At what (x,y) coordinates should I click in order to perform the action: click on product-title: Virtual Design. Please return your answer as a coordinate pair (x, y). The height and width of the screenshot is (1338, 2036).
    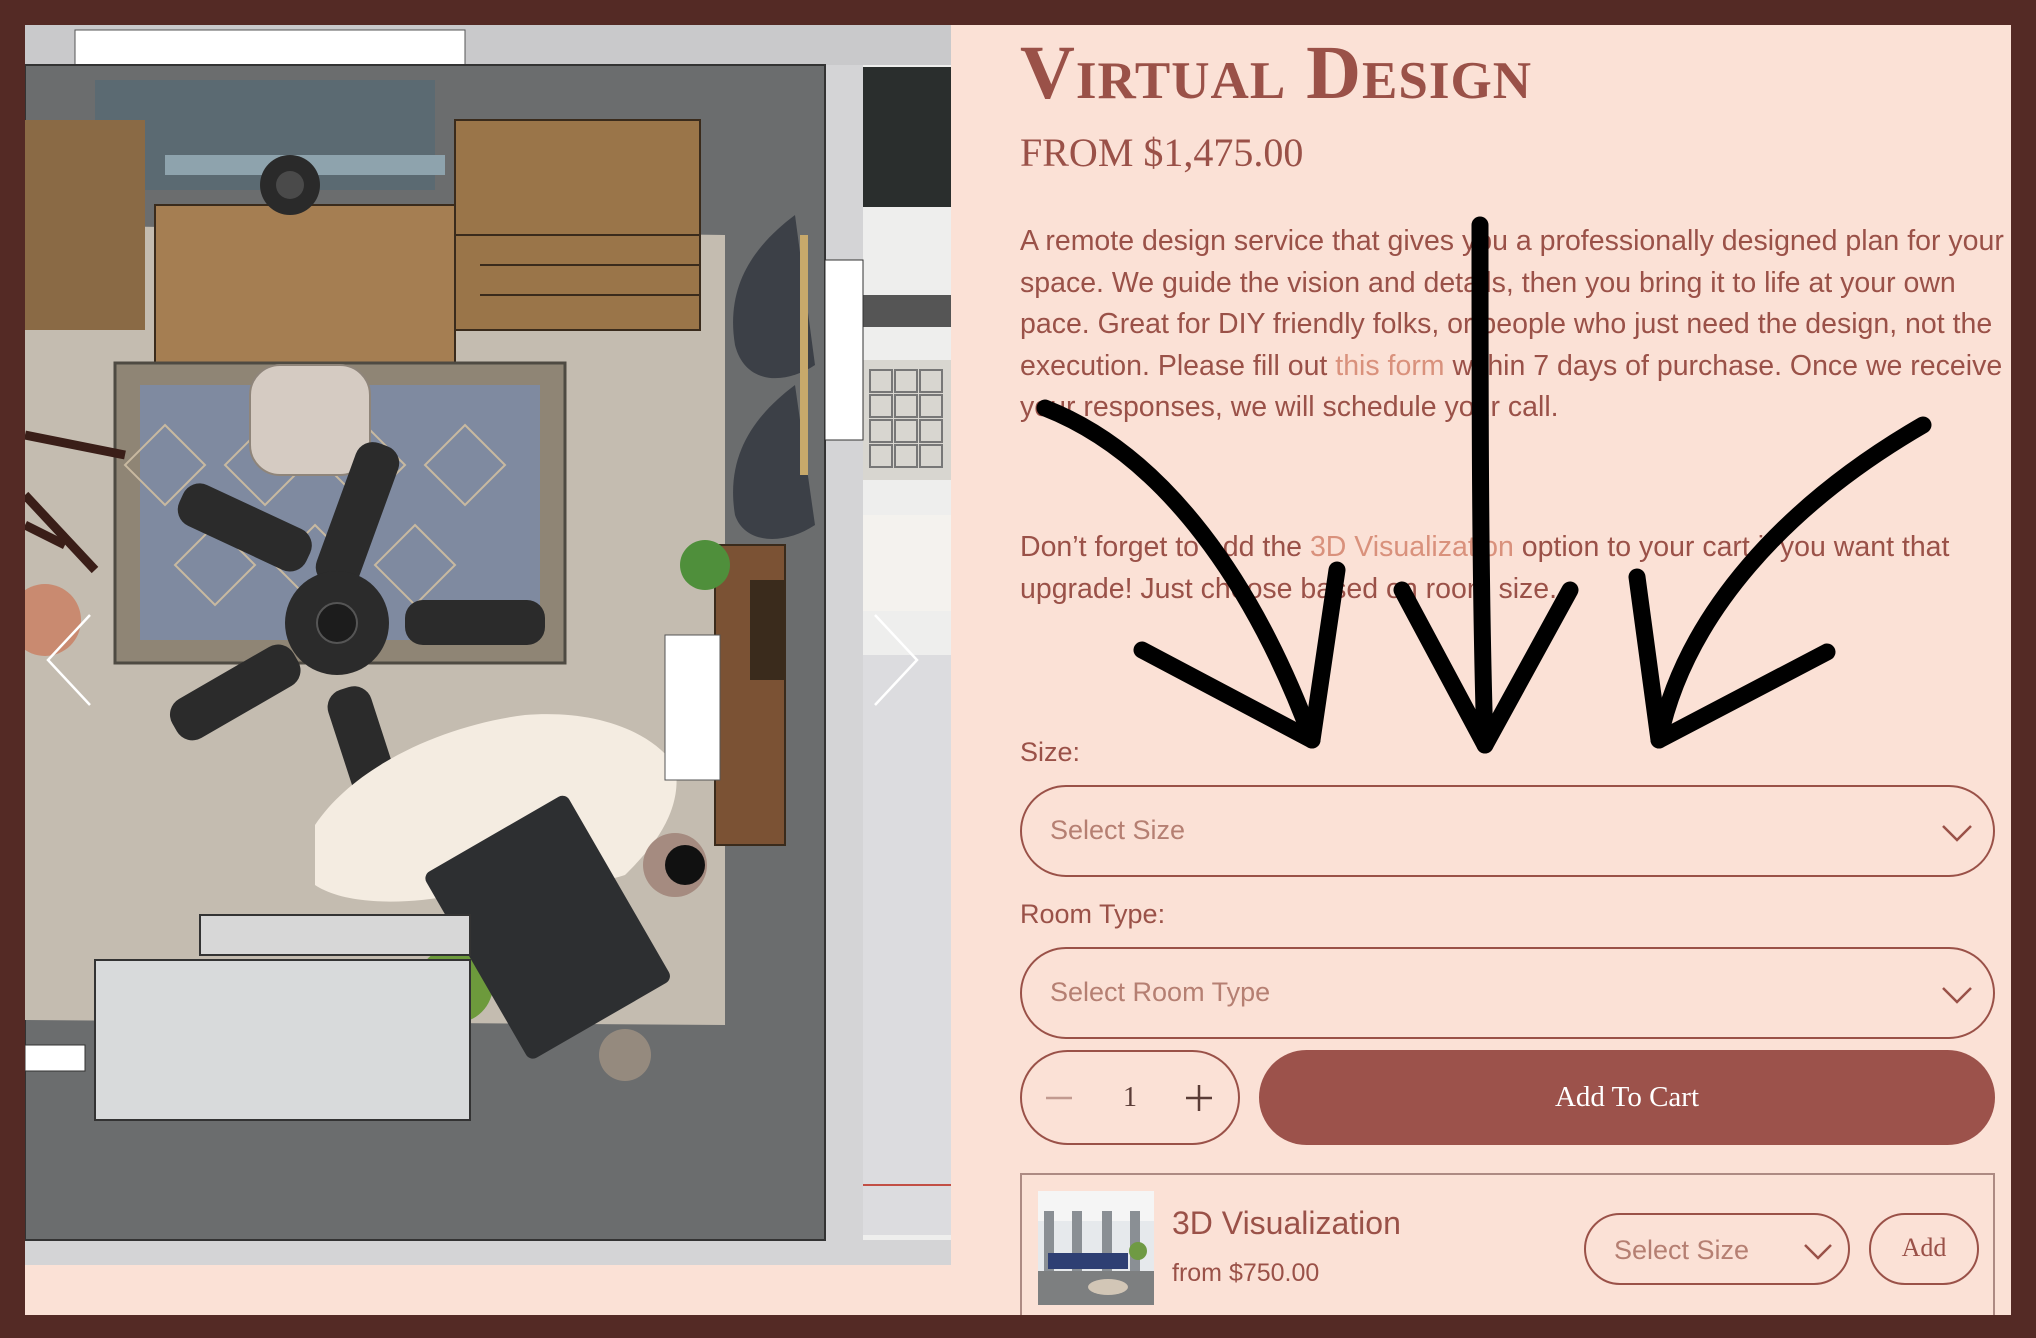
    Looking at the image, I should click on (1276, 73).